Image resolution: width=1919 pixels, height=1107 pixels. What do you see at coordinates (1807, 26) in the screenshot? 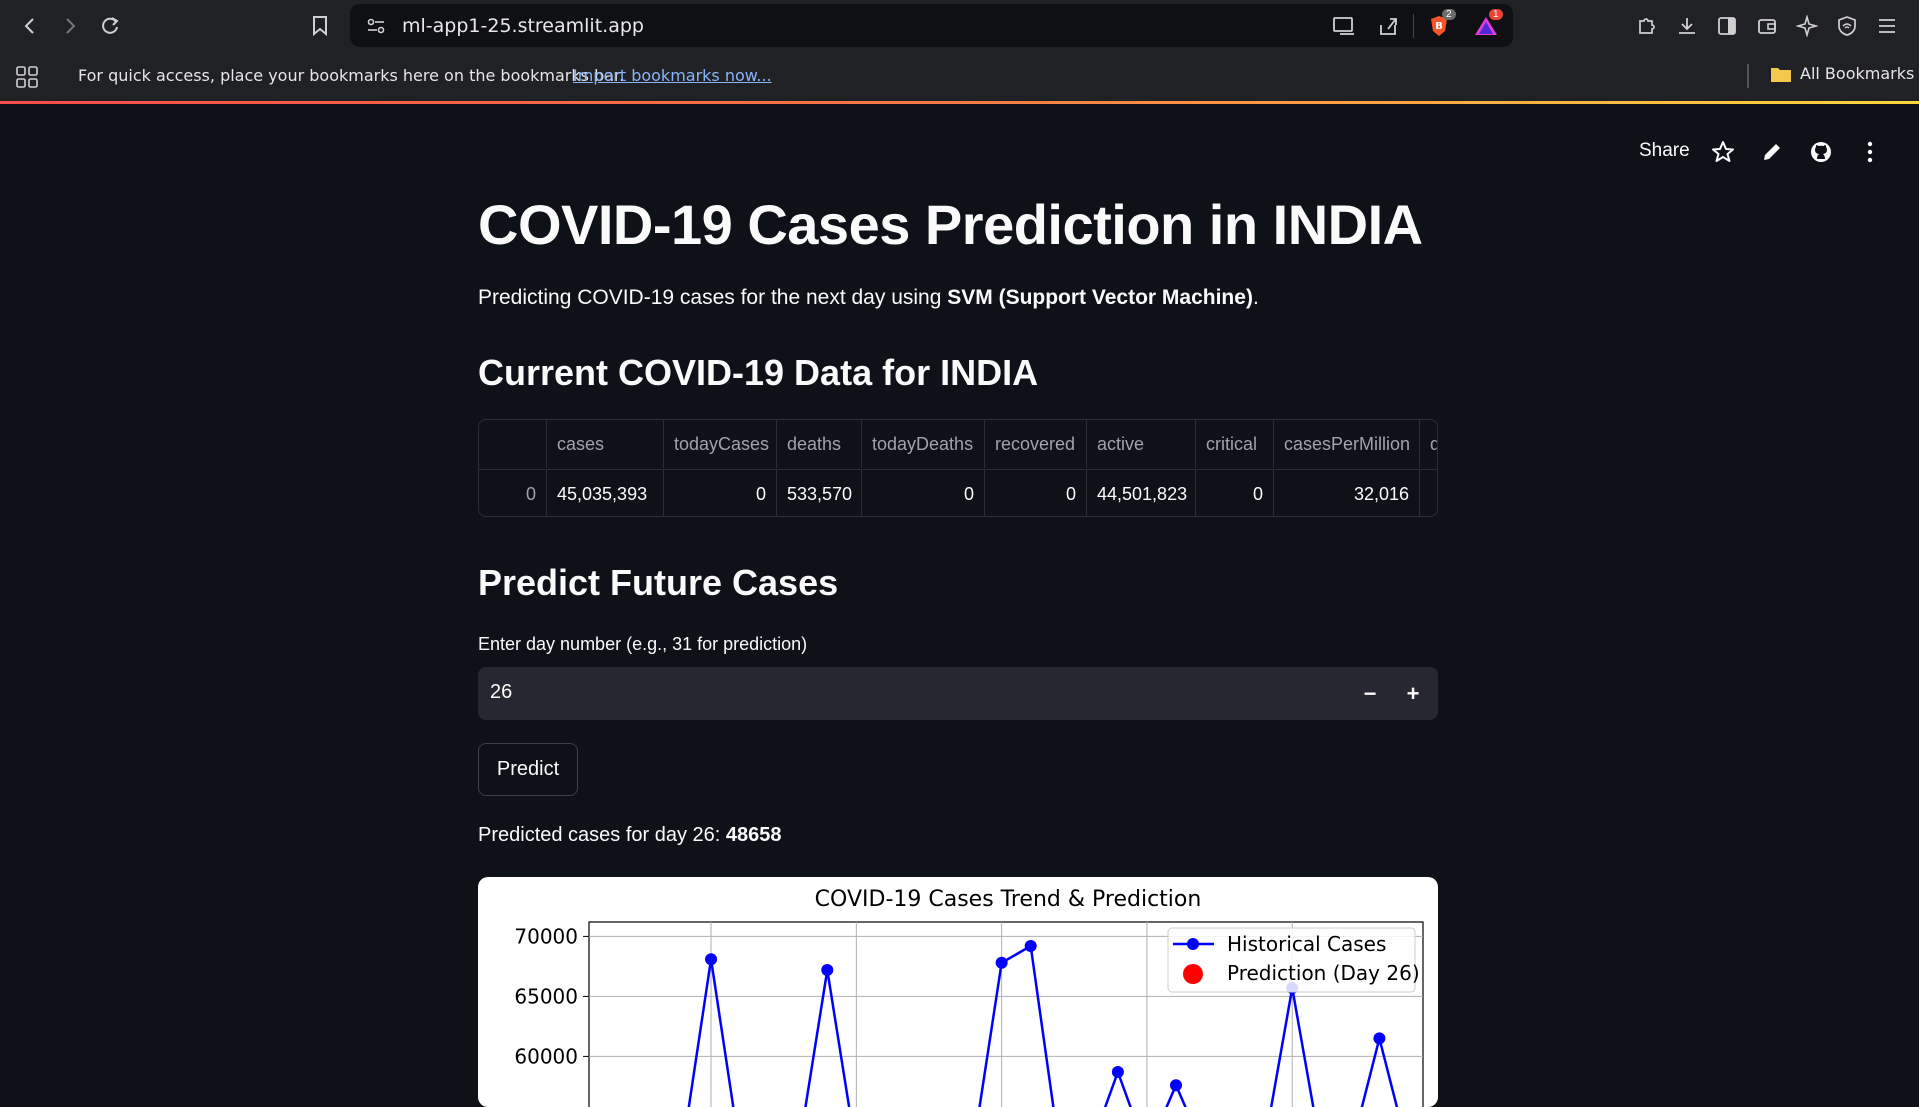
I see `leo-ai-icon` at bounding box center [1807, 26].